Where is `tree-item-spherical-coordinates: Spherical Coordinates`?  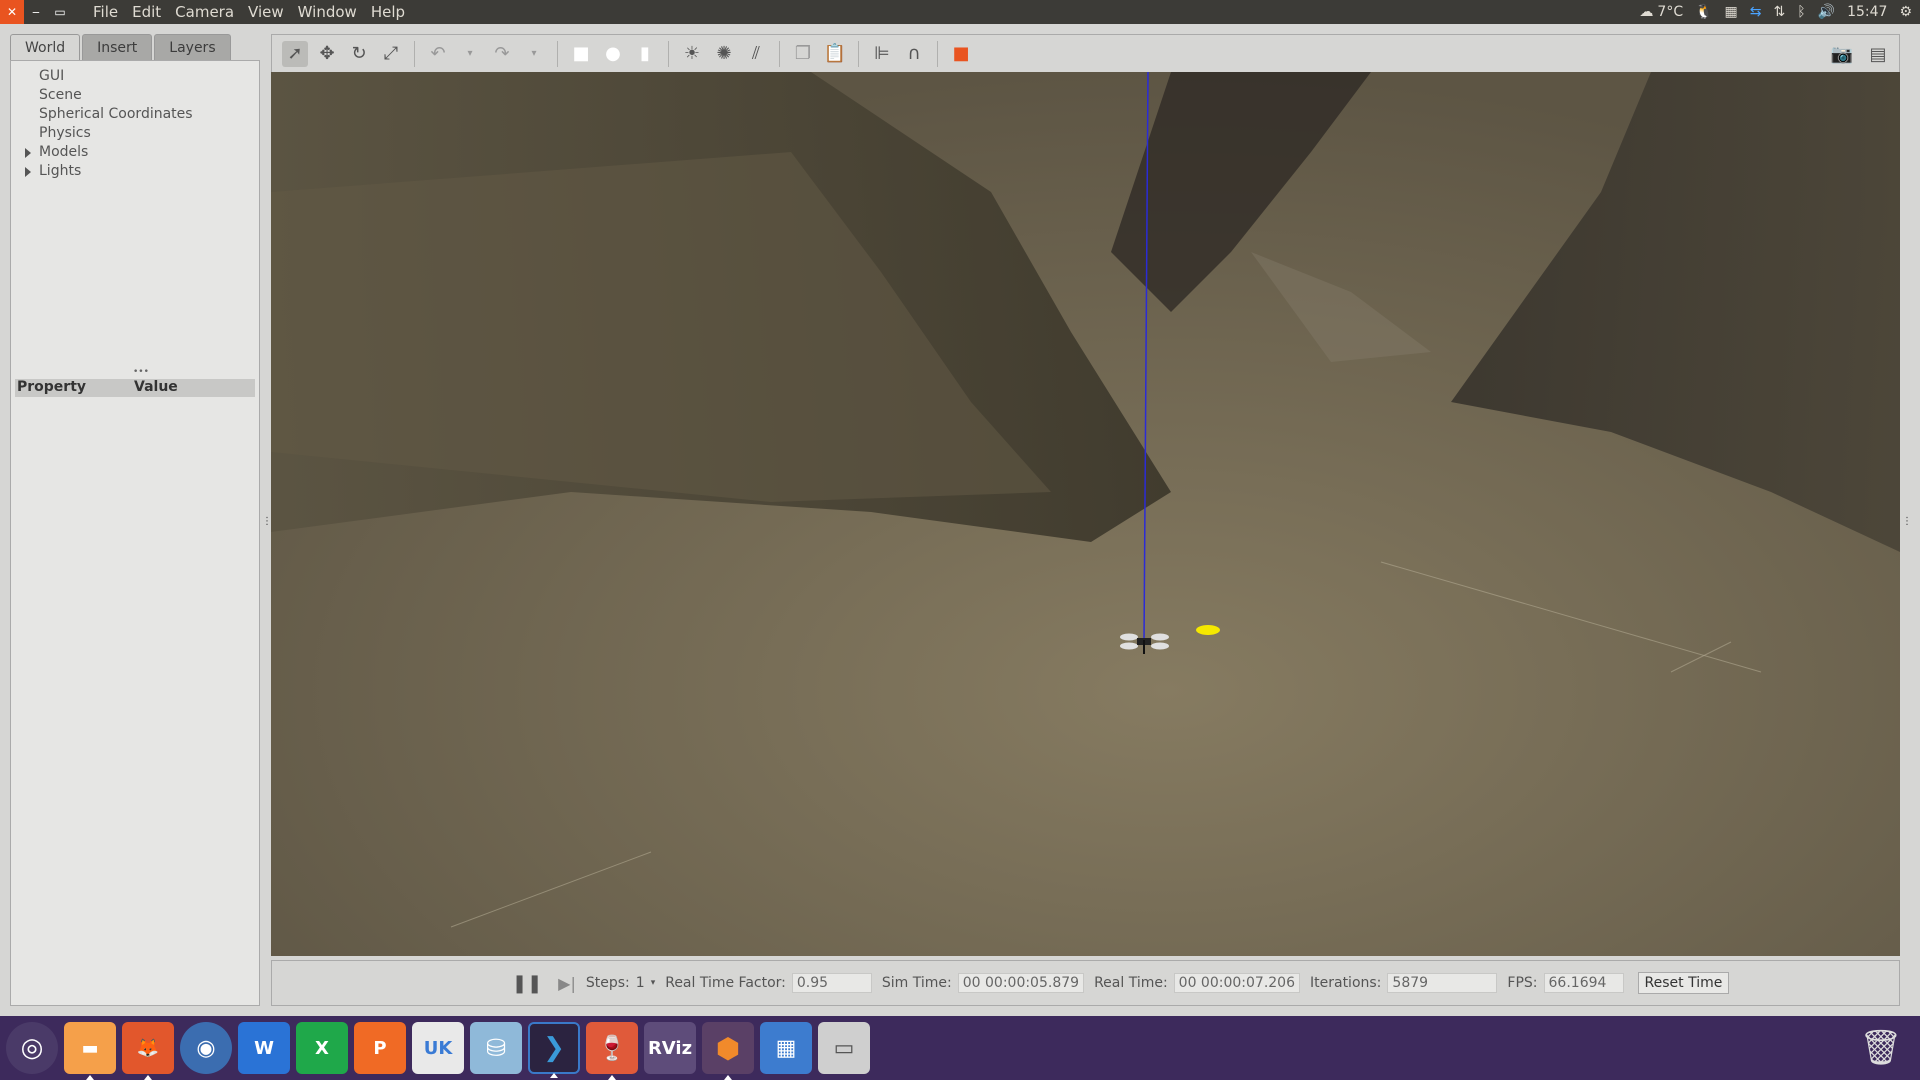
tree-item-spherical-coordinates: Spherical Coordinates is located at coordinates (135, 114).